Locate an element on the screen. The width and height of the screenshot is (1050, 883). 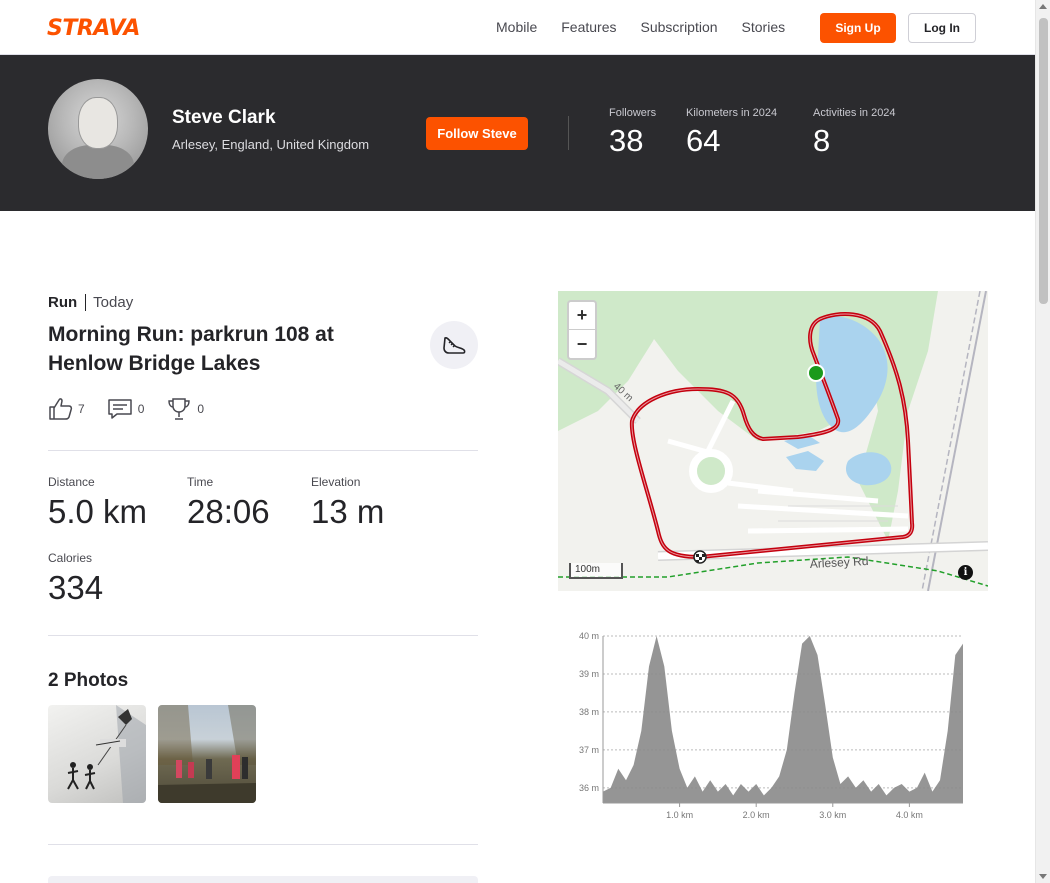
sign-up-button: Sign Up is located at coordinates (858, 28).